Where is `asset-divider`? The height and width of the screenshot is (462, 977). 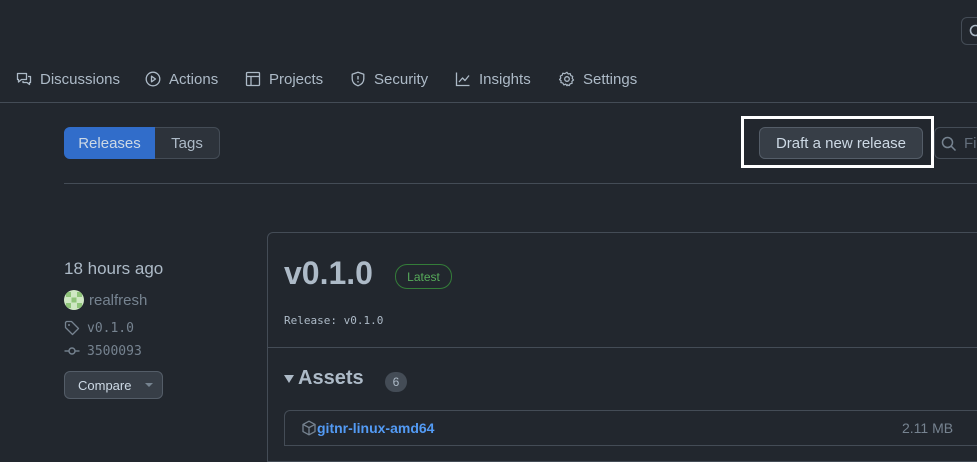 asset-divider is located at coordinates (630, 445).